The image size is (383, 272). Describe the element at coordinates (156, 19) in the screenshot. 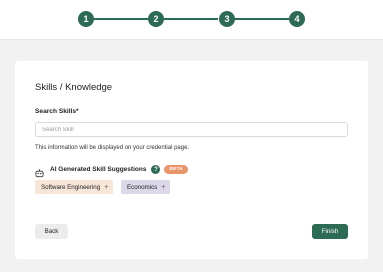

I see `step-2: 2` at that location.